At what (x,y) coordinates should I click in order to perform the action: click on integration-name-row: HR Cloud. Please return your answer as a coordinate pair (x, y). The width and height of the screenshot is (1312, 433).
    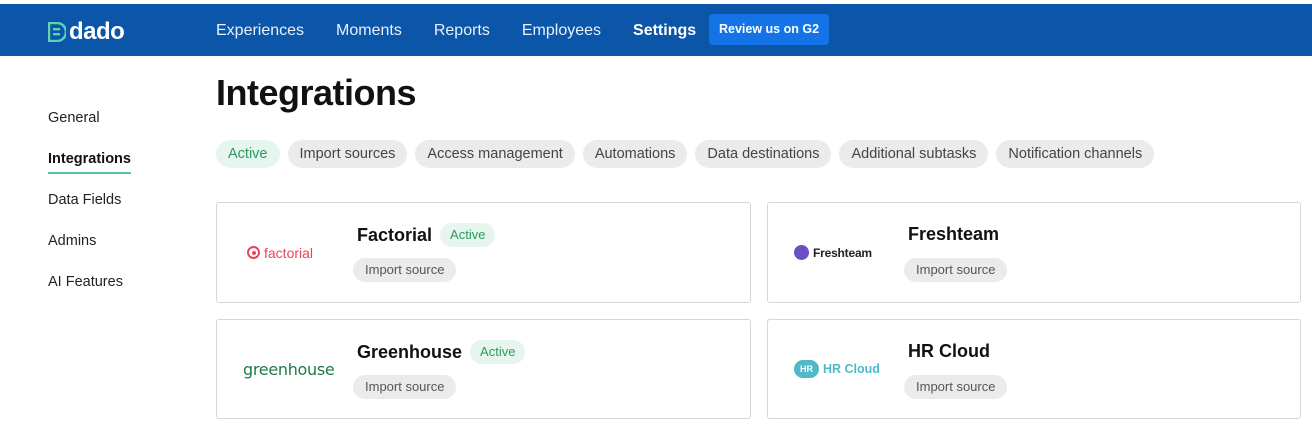
    Looking at the image, I should click on (949, 351).